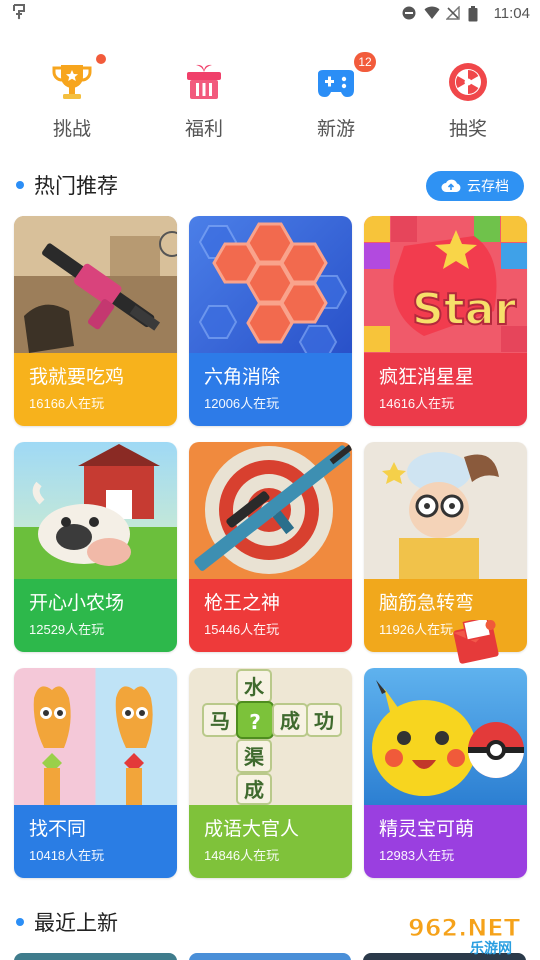 The image size is (540, 960). What do you see at coordinates (270, 841) in the screenshot?
I see `game-card-info: 成语大官人 14846人在玩` at bounding box center [270, 841].